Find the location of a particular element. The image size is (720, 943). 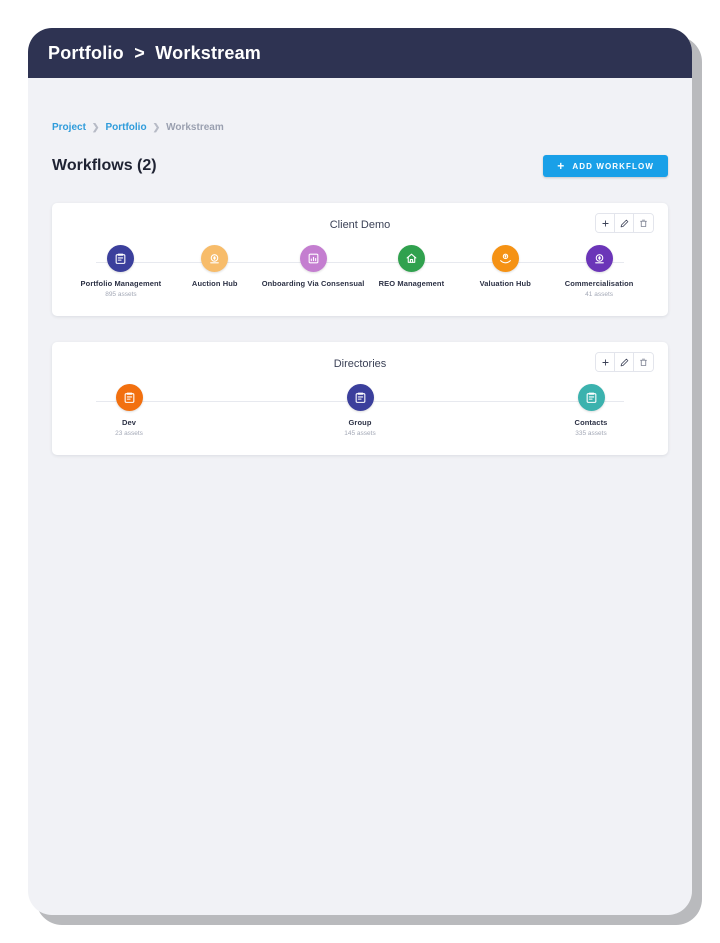

workflow-node-label: Portfolio Management is located at coordinates (121, 283).